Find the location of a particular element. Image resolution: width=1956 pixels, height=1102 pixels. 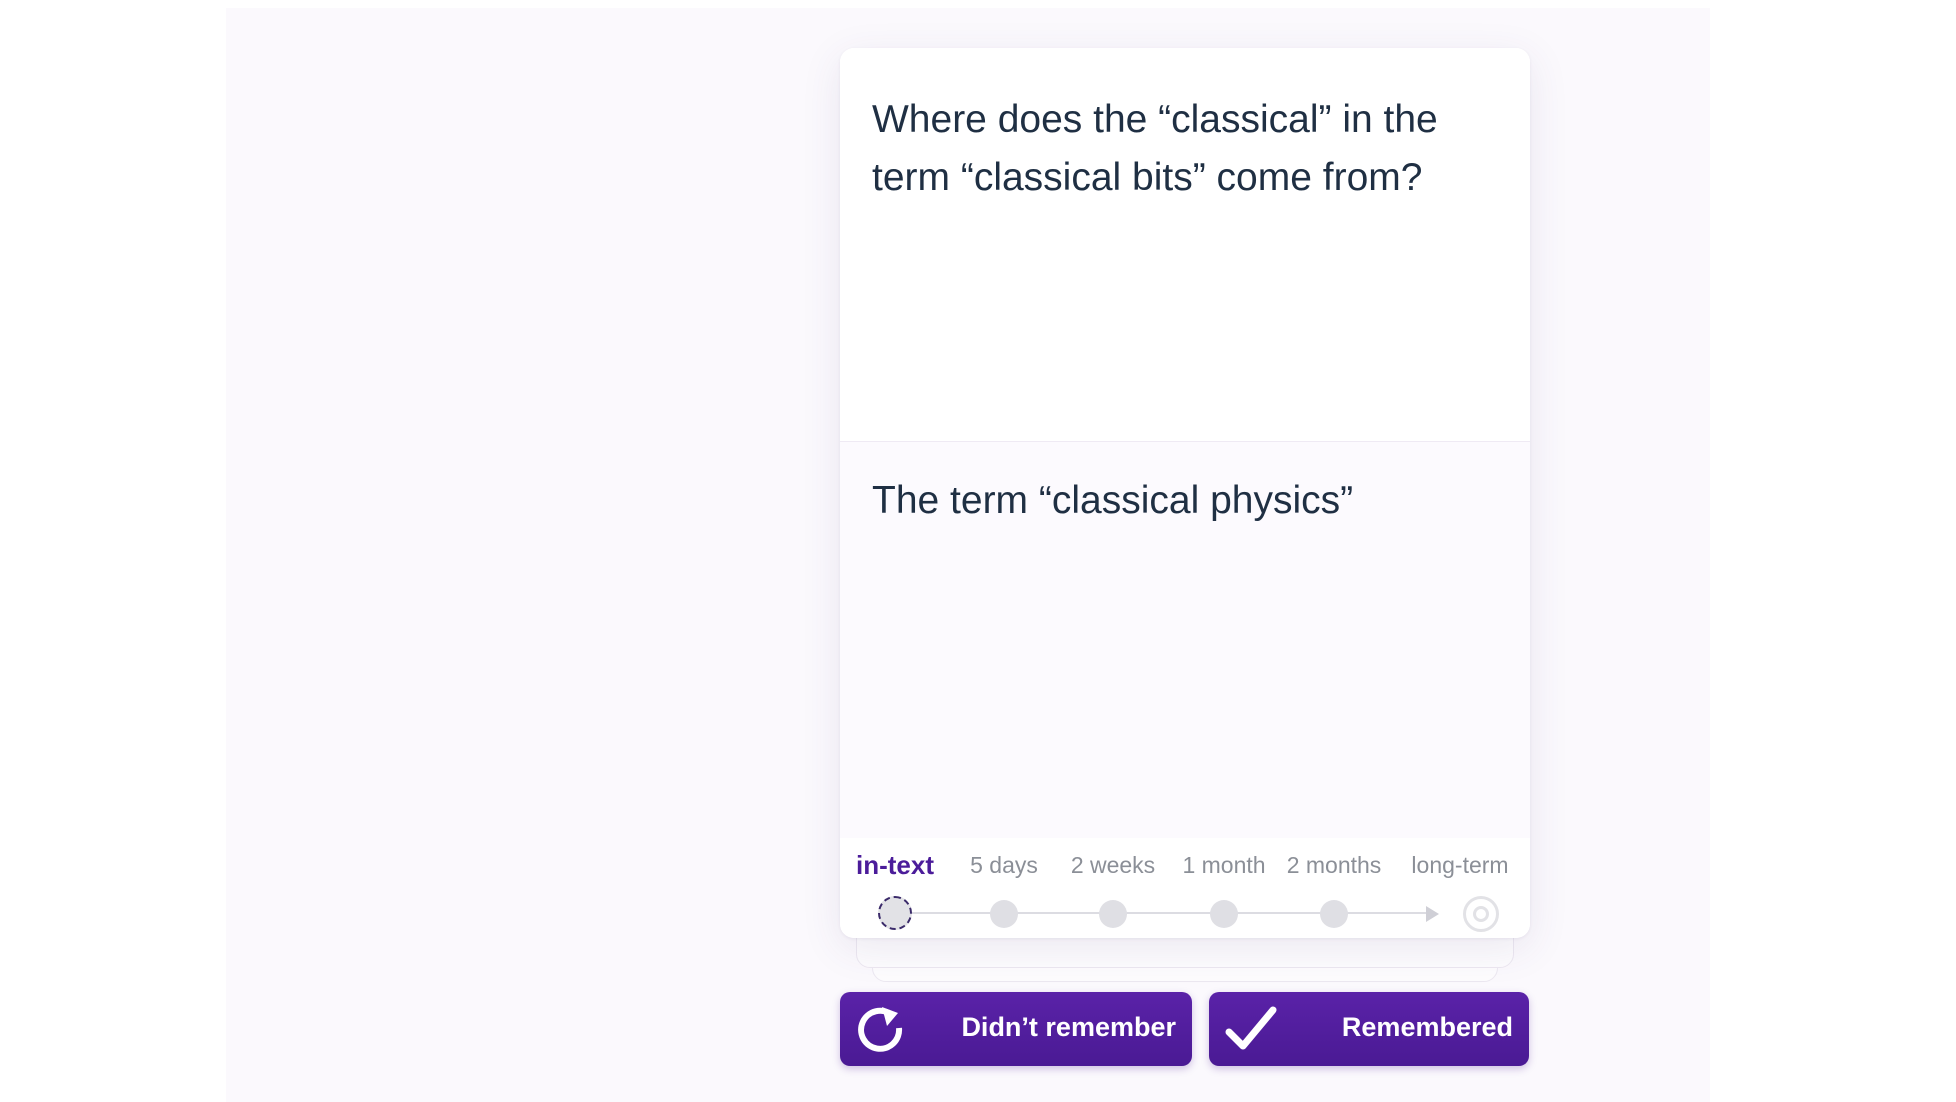

remembered-label: Remembered is located at coordinates (1427, 1027).